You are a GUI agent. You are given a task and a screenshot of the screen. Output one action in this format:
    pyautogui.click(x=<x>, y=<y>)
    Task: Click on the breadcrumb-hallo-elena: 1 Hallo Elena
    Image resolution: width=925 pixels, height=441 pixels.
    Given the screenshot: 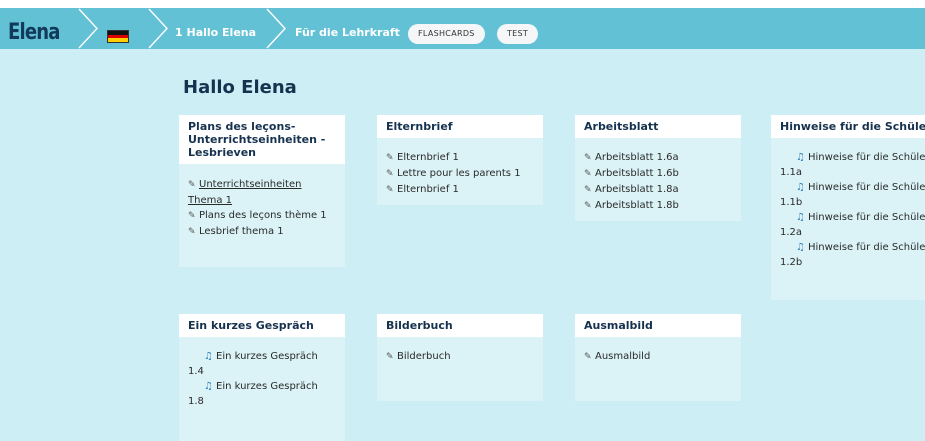 What is the action you would take?
    pyautogui.click(x=215, y=32)
    